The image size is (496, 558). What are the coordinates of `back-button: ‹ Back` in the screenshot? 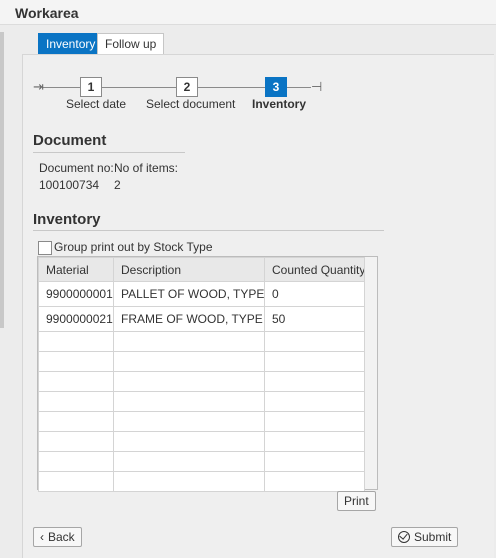 It's located at (57, 537).